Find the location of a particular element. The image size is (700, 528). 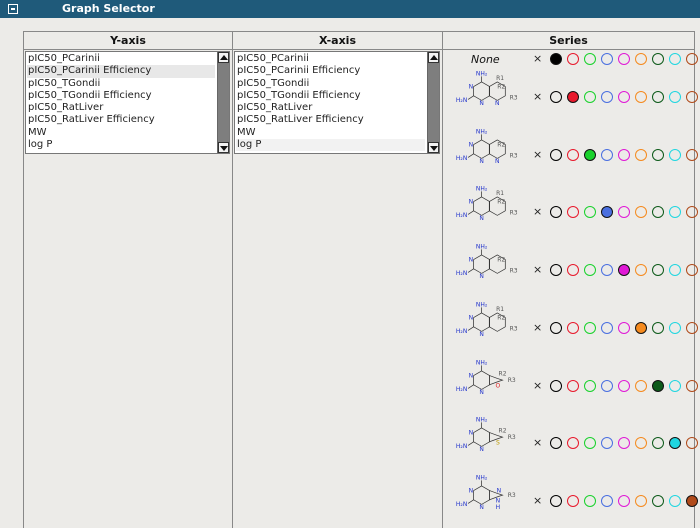

y-list-item: log P is located at coordinates (121, 145).